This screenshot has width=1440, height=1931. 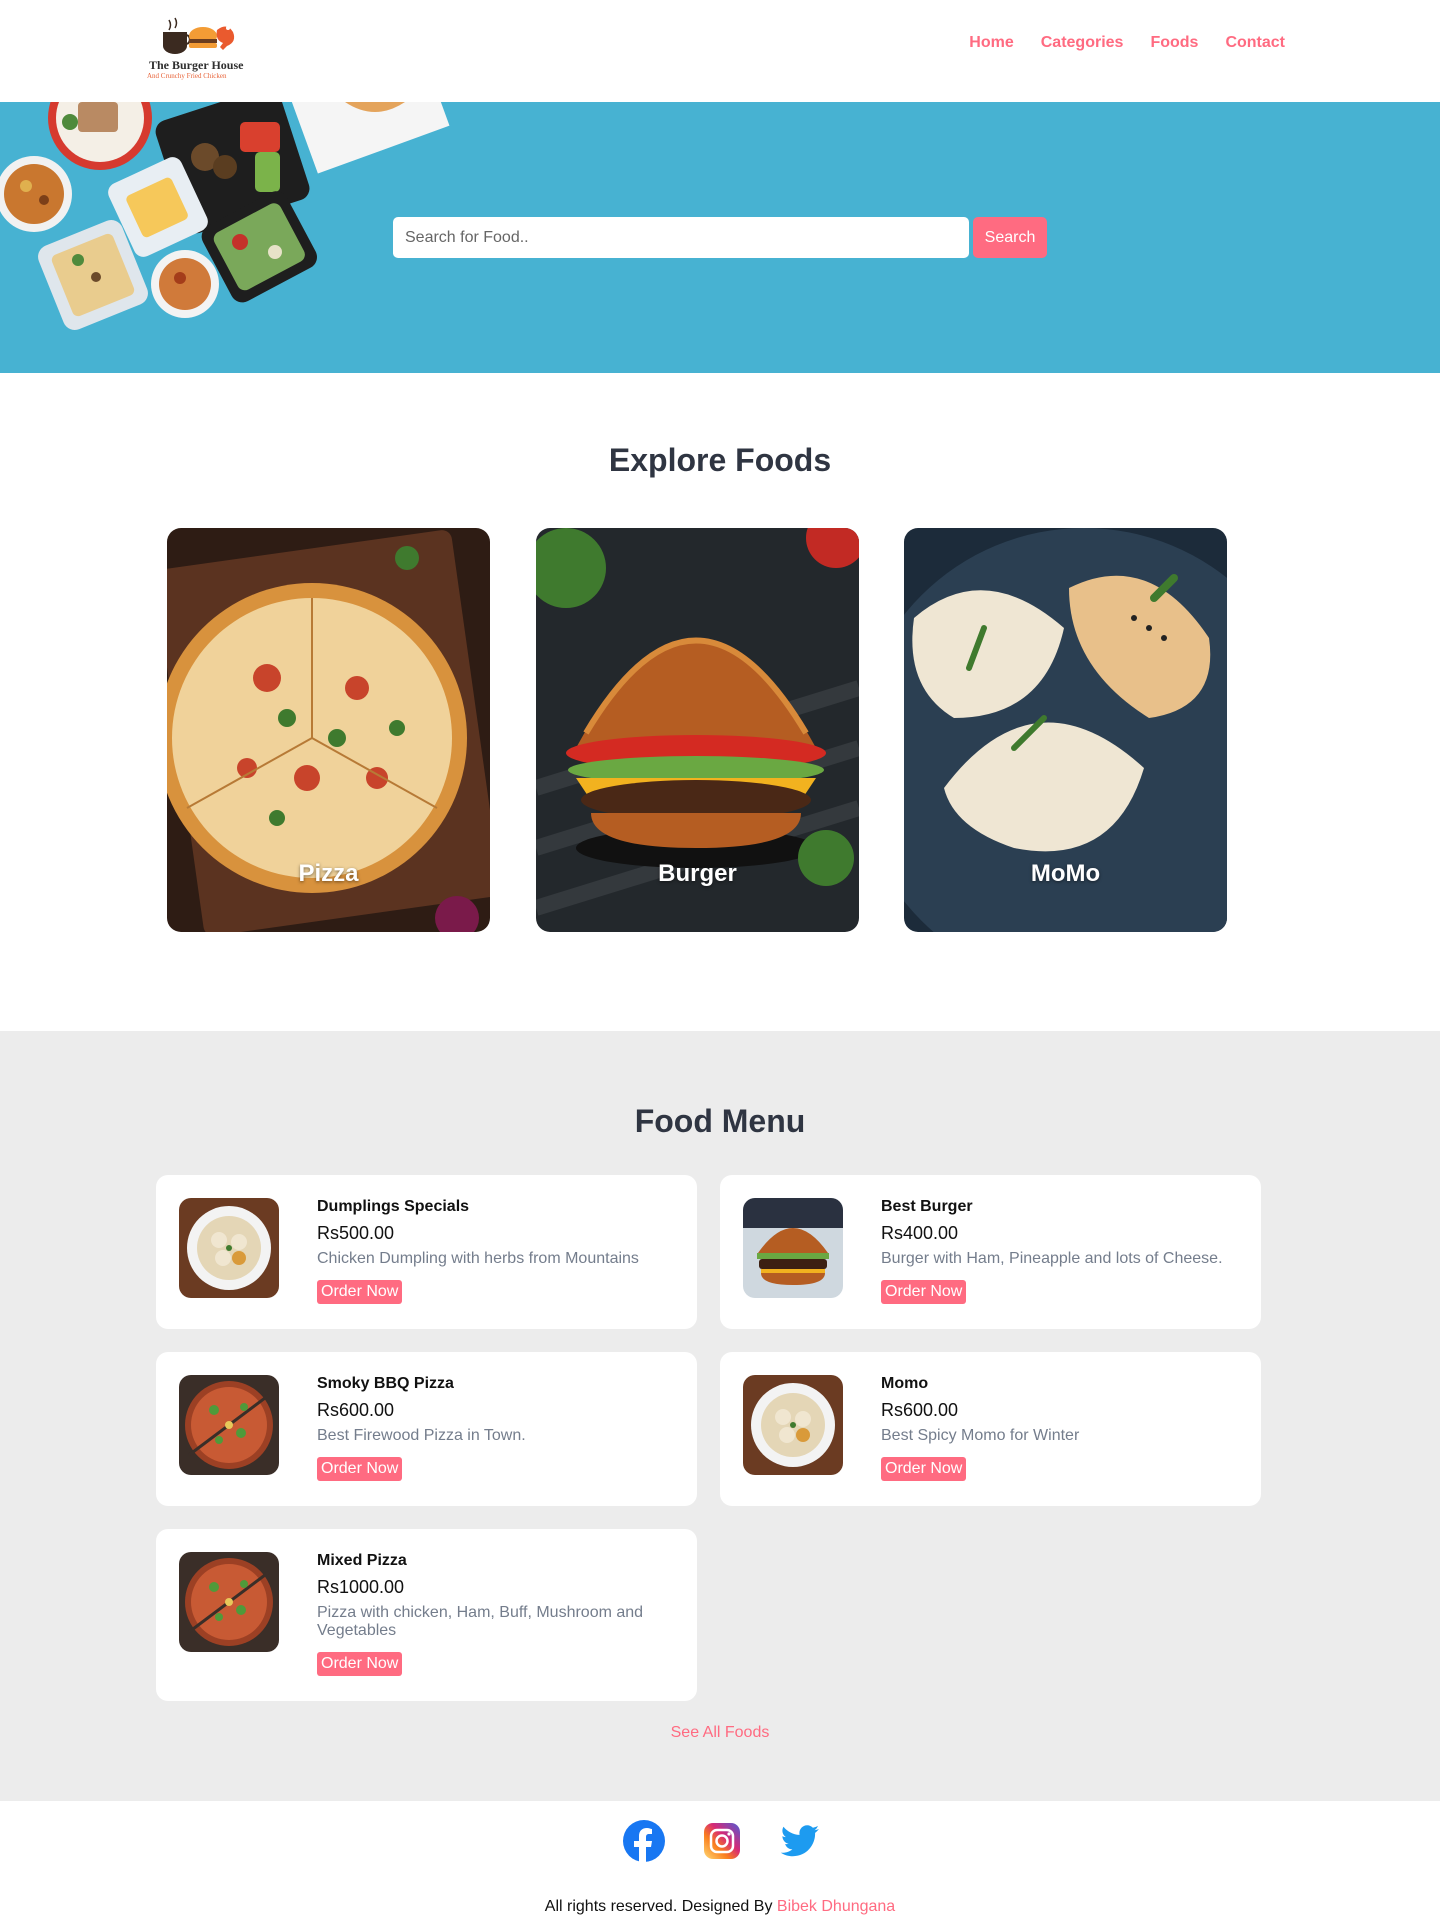 What do you see at coordinates (920, 1233) in the screenshot?
I see `menu-item-price: Rs400.00` at bounding box center [920, 1233].